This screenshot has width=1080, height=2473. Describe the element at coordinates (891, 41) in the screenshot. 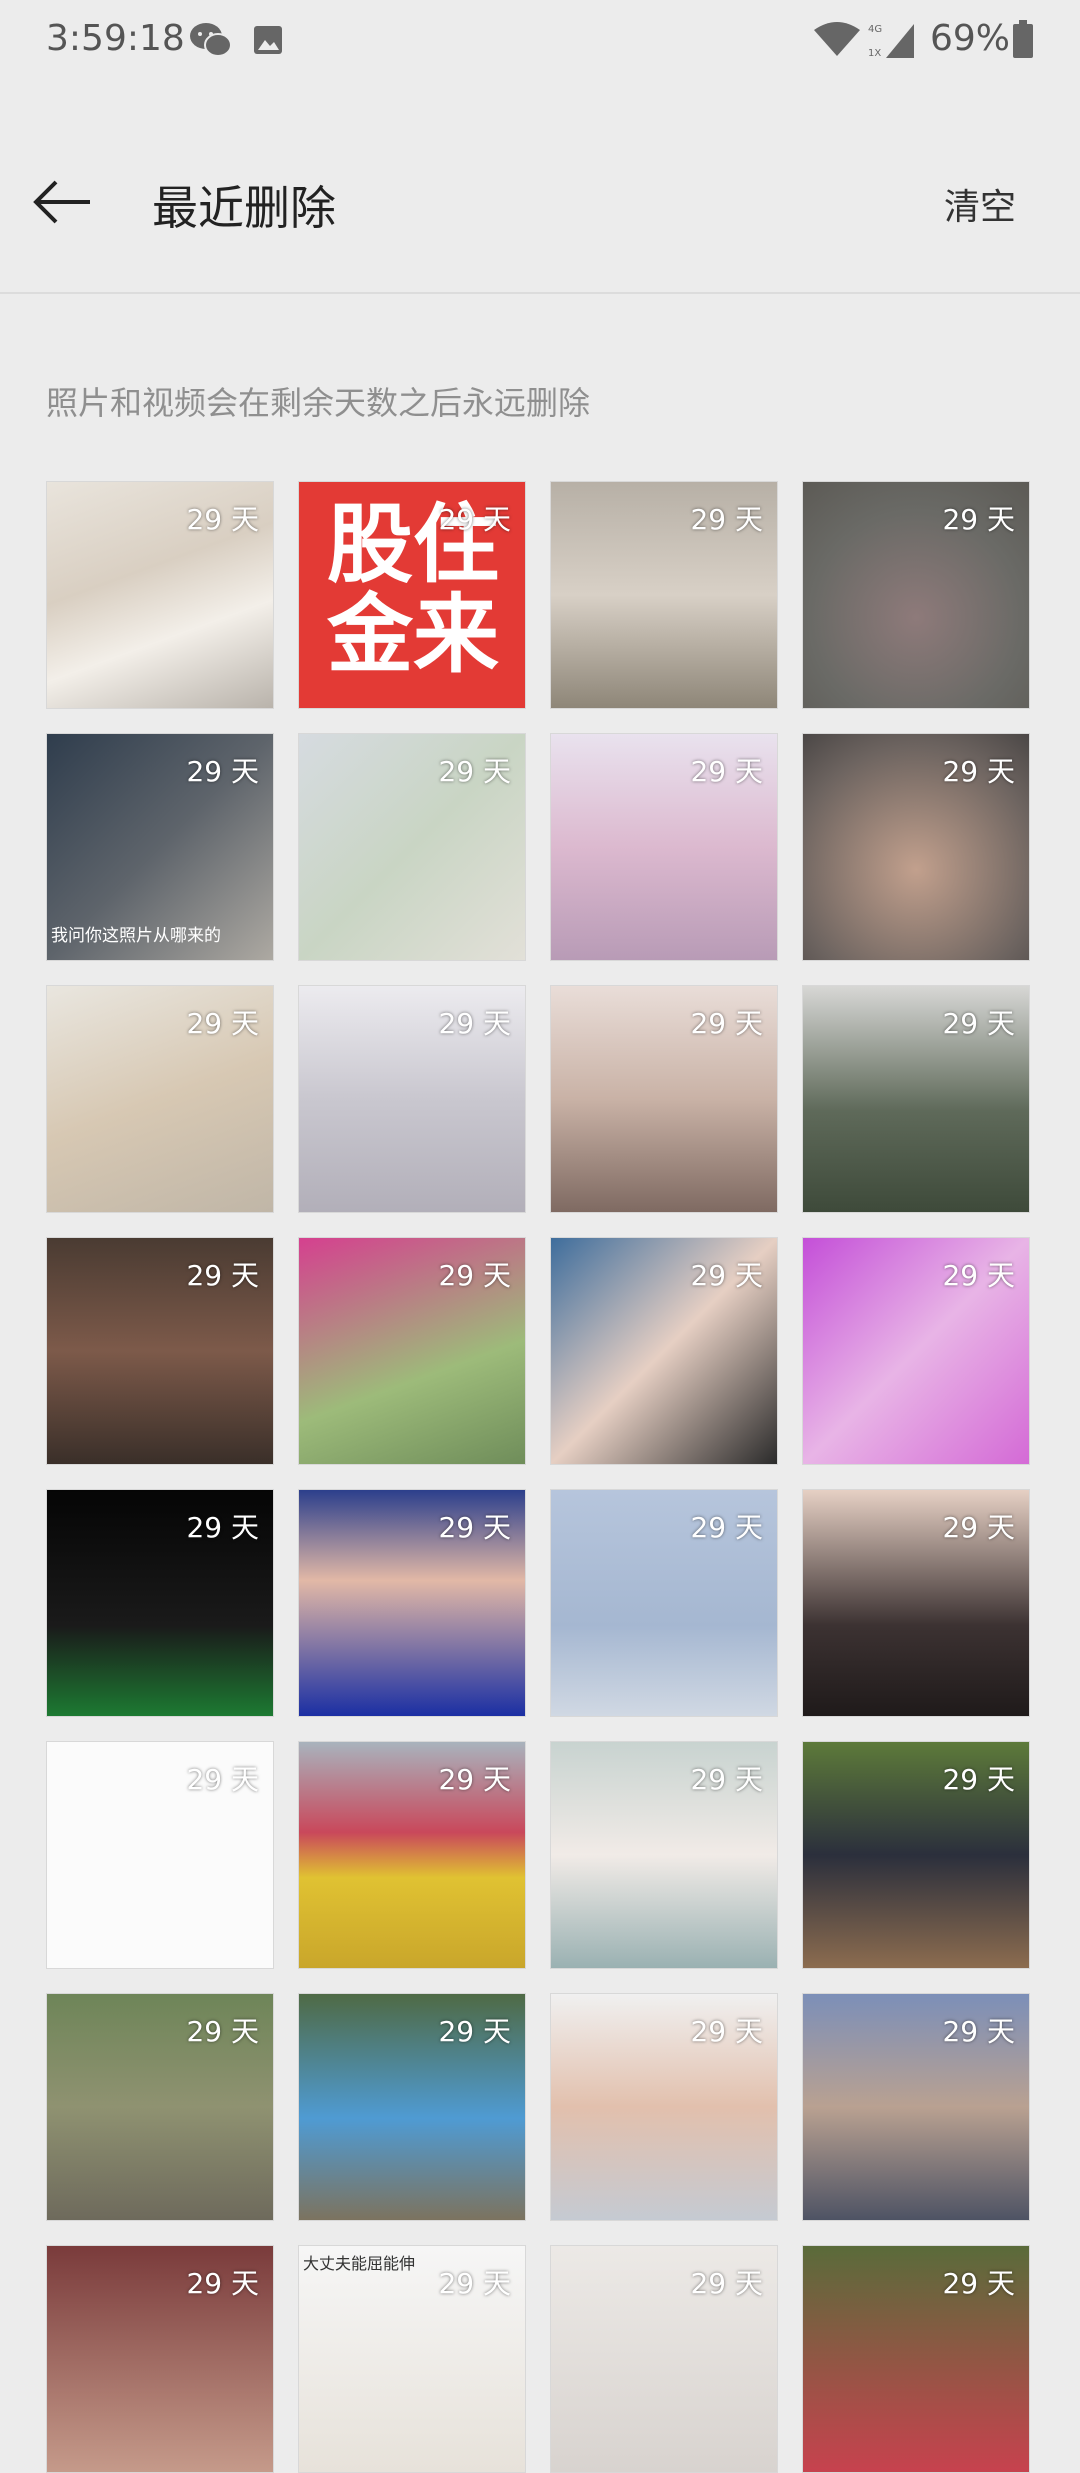

I see `signal-icon: 4G 1X` at that location.